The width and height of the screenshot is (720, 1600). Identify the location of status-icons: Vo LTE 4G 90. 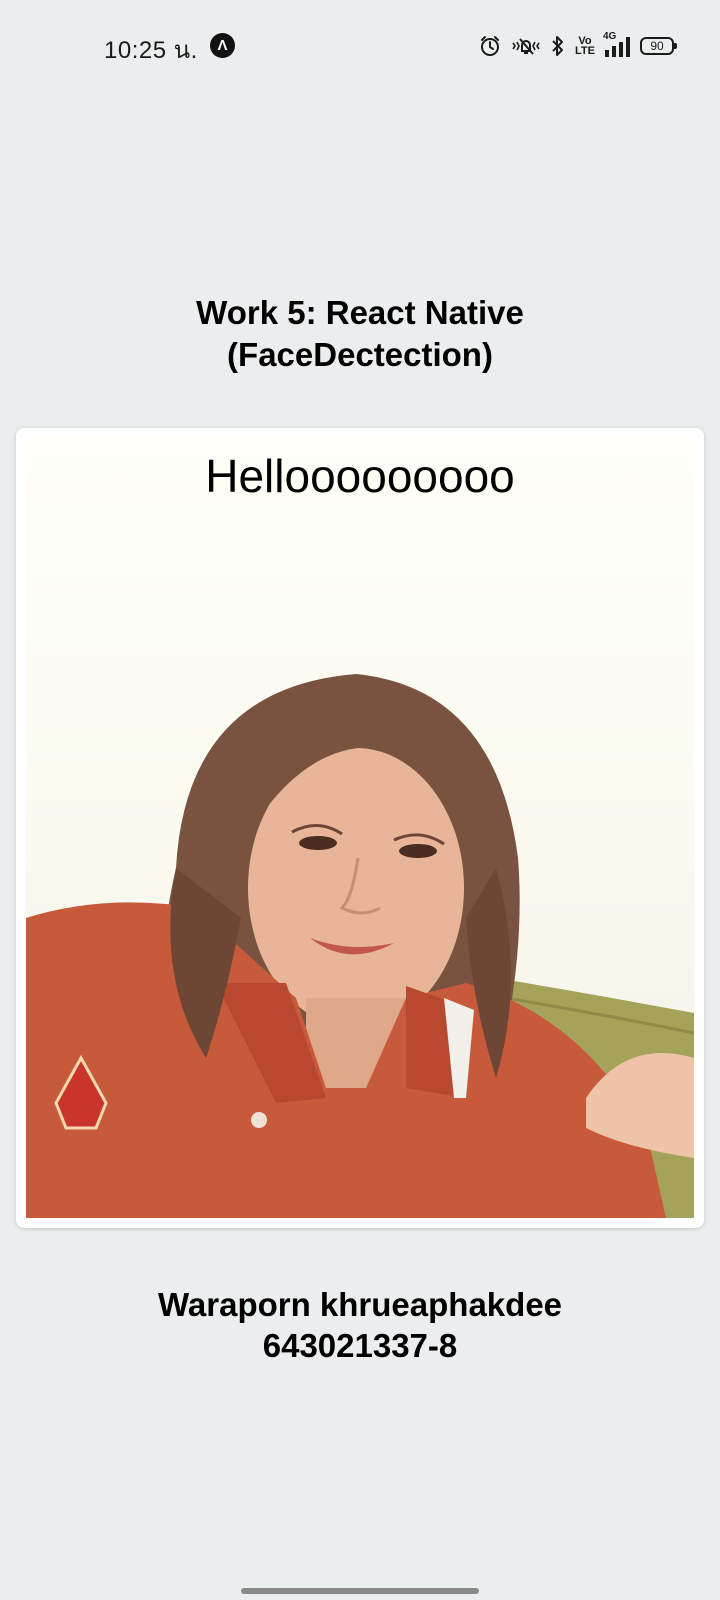
(578, 45).